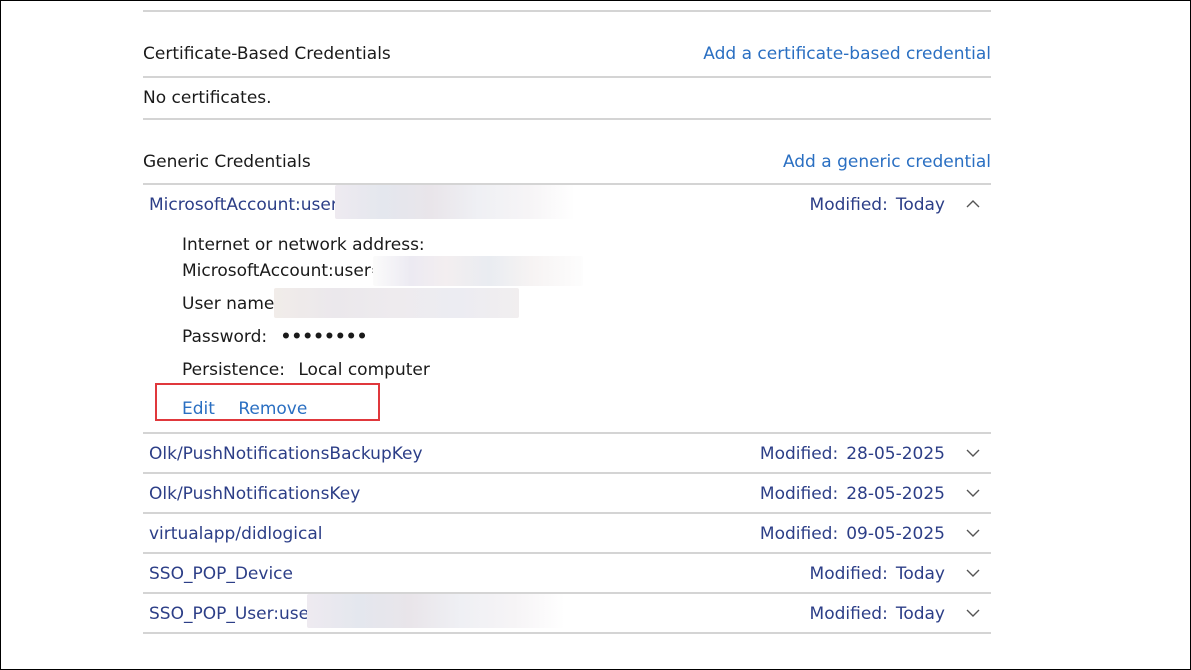  What do you see at coordinates (198, 409) in the screenshot?
I see `edit-link: Edit` at bounding box center [198, 409].